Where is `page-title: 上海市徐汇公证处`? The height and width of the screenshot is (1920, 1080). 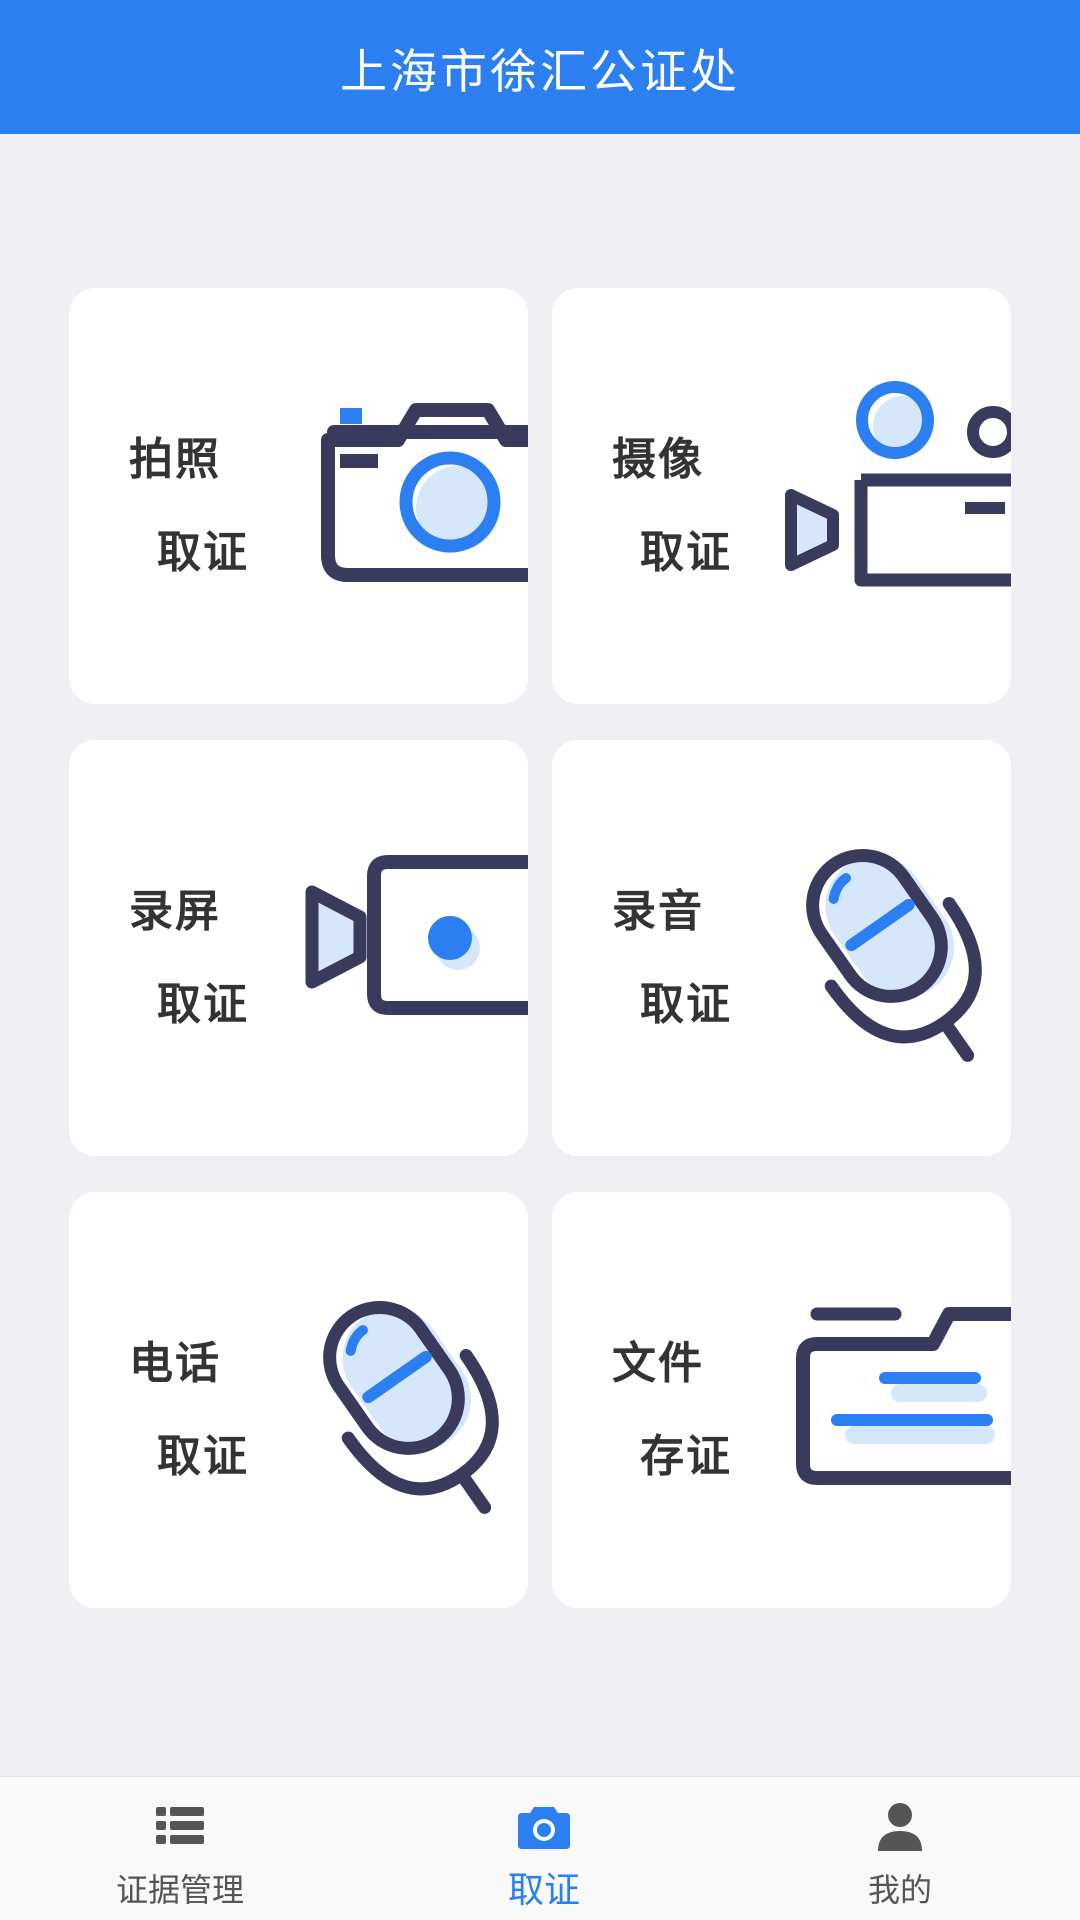 page-title: 上海市徐汇公证处 is located at coordinates (540, 72).